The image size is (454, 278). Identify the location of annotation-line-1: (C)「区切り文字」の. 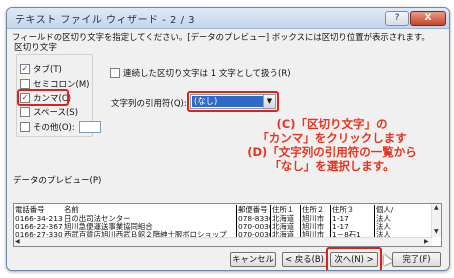
(332, 124).